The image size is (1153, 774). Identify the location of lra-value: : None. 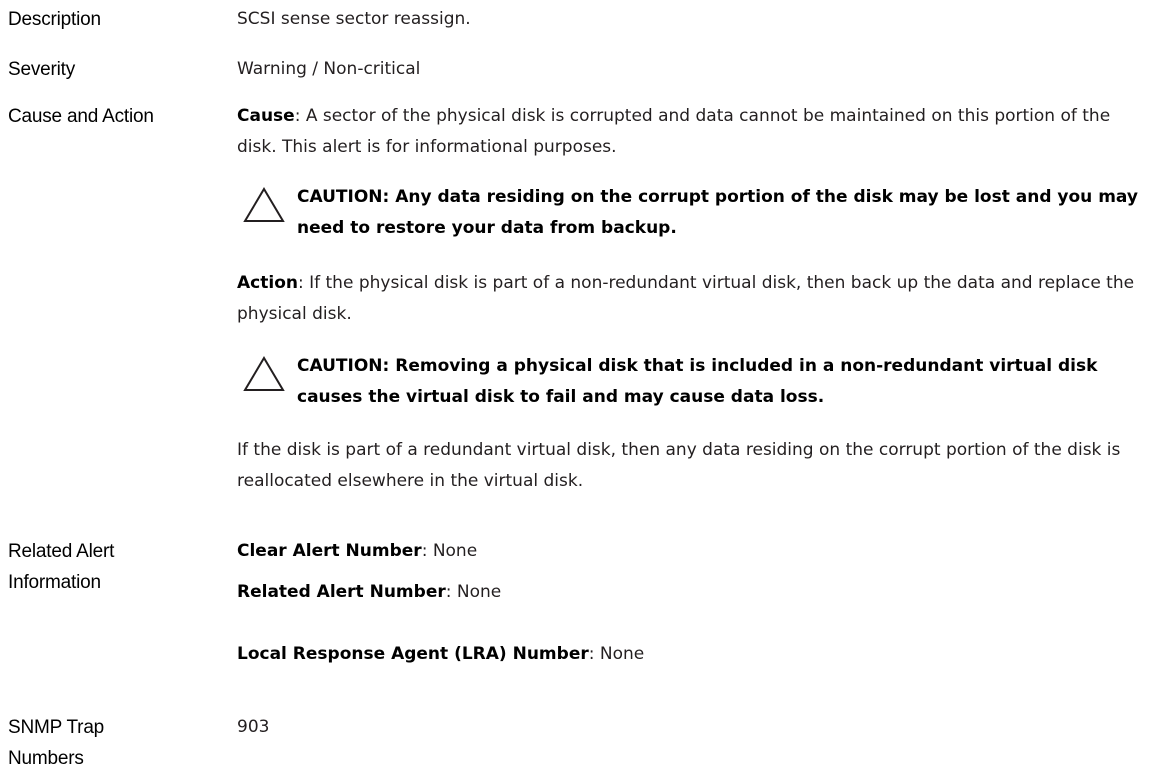
(616, 654).